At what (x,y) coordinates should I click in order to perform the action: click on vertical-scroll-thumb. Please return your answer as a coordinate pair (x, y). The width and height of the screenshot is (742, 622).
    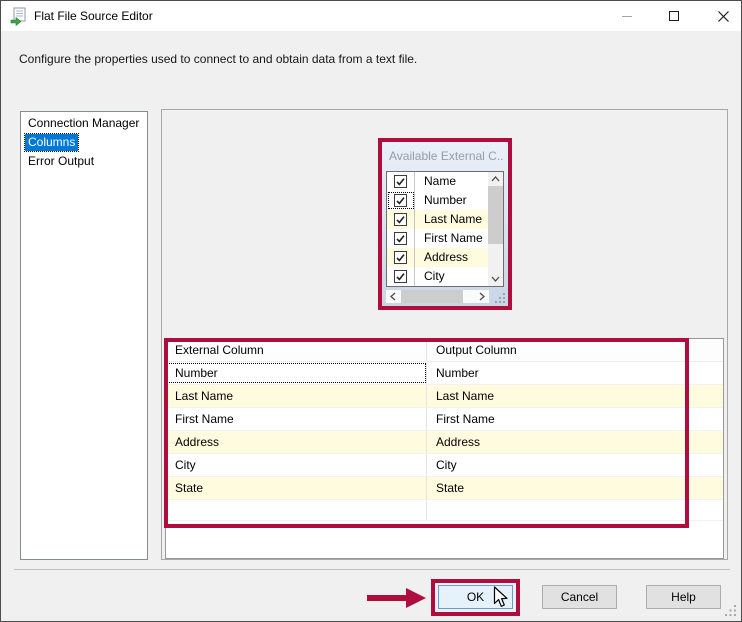
    Looking at the image, I should click on (495, 215).